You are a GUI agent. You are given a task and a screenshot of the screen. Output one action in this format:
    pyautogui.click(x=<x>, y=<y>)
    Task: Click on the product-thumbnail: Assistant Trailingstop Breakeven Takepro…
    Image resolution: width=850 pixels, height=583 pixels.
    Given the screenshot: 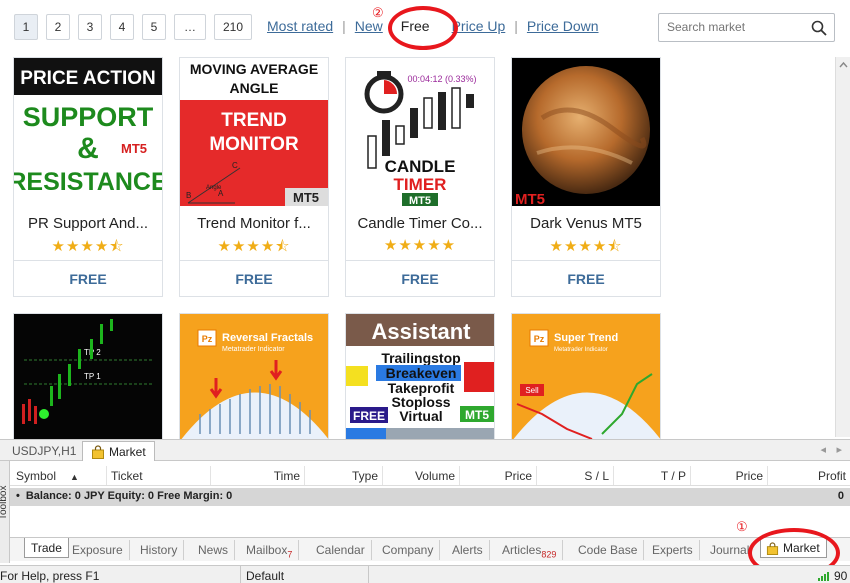 What is the action you would take?
    pyautogui.click(x=420, y=377)
    